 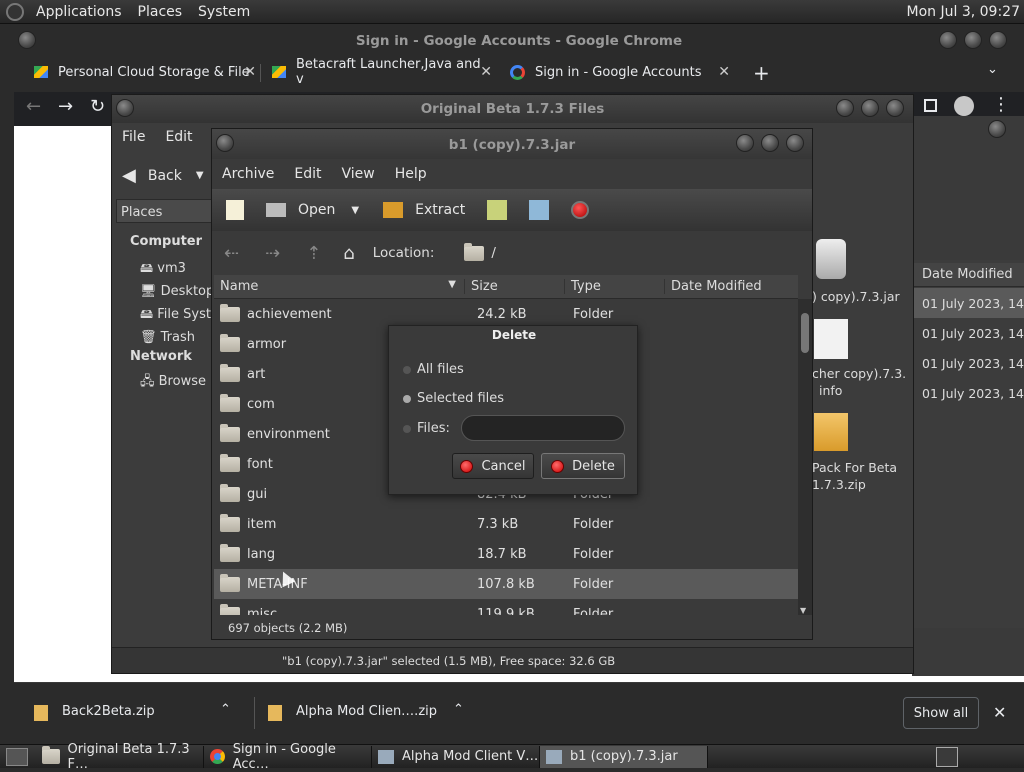 What do you see at coordinates (831, 339) in the screenshot?
I see `text-file-icon` at bounding box center [831, 339].